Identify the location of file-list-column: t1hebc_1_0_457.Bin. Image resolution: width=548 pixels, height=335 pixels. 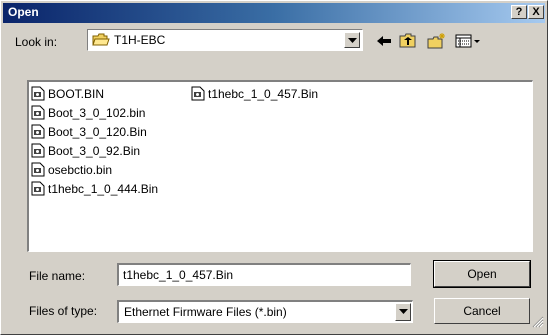
(254, 93).